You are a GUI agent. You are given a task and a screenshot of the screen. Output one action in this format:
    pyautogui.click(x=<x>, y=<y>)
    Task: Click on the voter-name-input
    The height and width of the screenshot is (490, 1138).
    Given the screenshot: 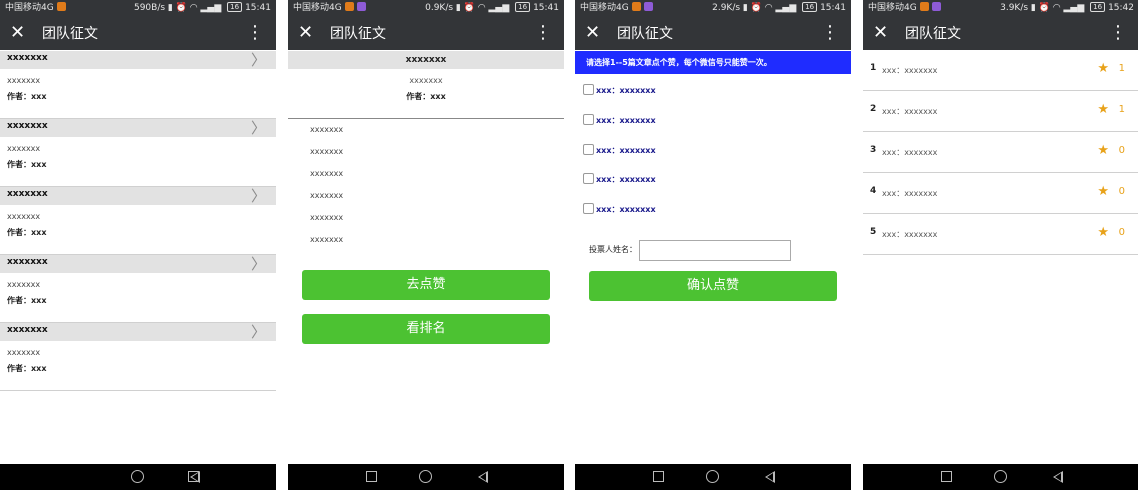 What is the action you would take?
    pyautogui.click(x=715, y=250)
    